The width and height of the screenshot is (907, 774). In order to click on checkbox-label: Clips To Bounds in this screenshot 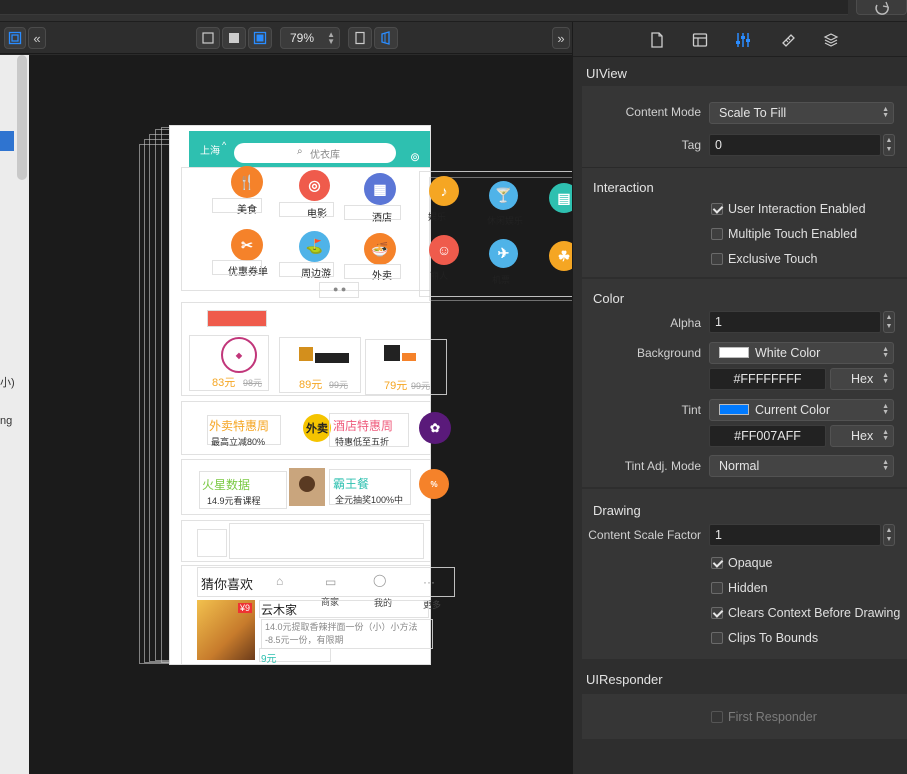, I will do `click(773, 638)`.